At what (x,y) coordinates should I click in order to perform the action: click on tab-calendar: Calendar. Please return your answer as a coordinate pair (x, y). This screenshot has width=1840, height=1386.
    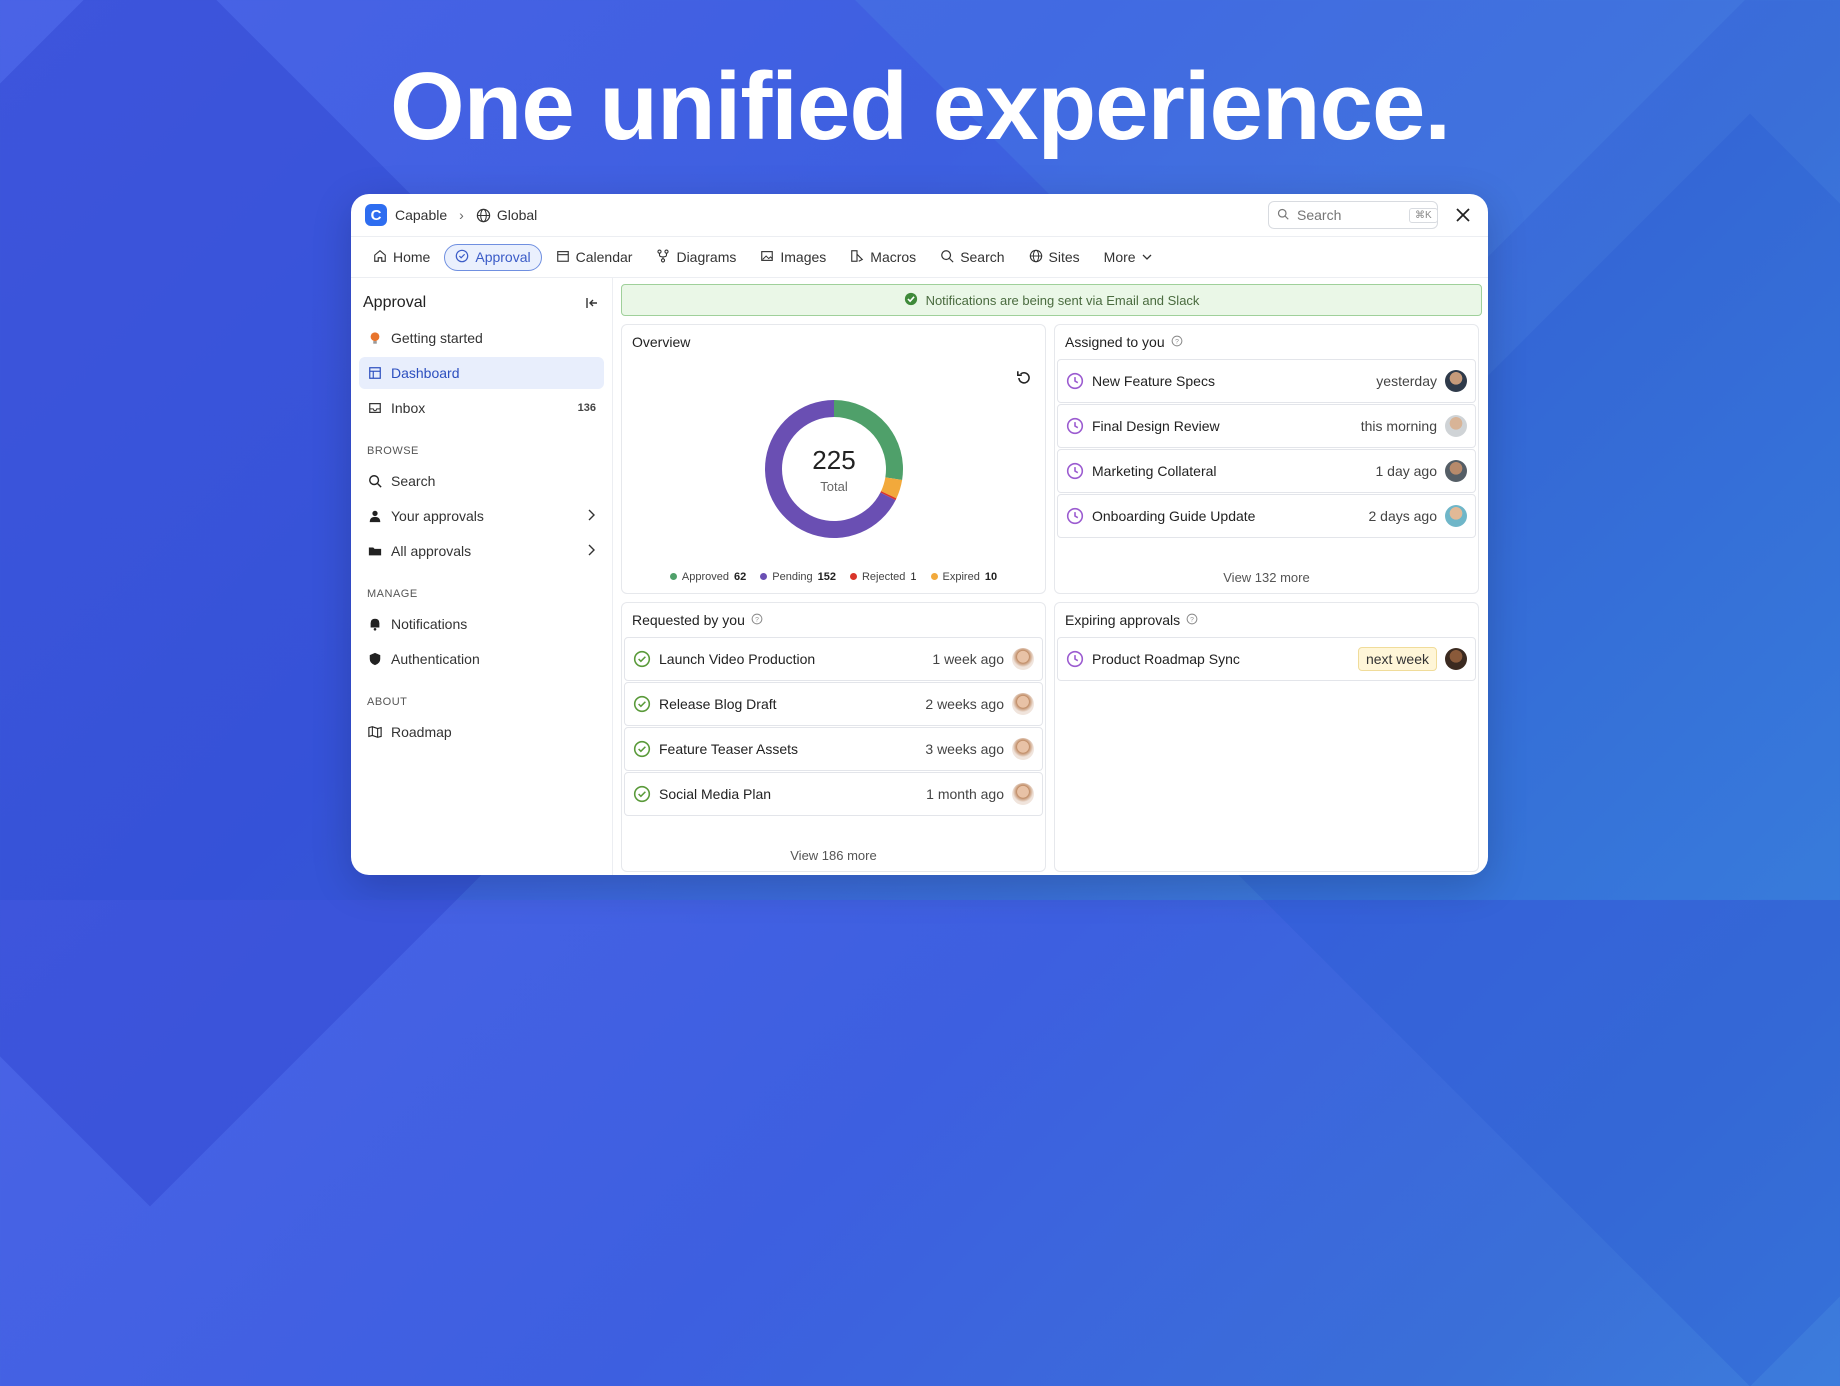
    Looking at the image, I should click on (594, 257).